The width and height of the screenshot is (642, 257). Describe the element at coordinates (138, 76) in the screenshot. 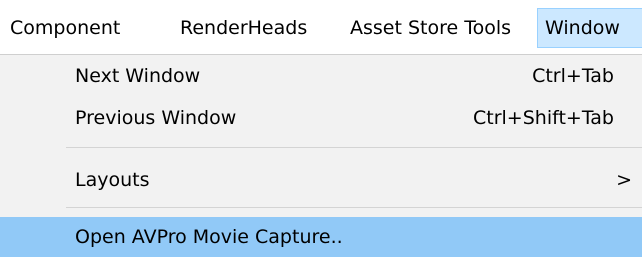

I see `menu-item-label: Next Window` at that location.